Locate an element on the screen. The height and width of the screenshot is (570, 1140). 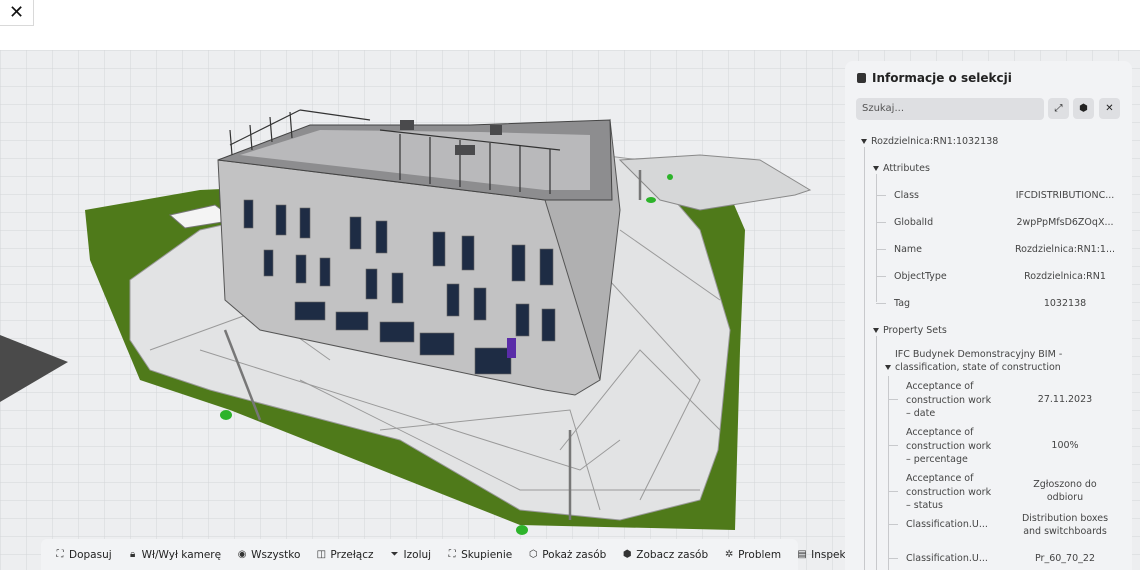
focus-icon: ⛶ is located at coordinates (452, 554).